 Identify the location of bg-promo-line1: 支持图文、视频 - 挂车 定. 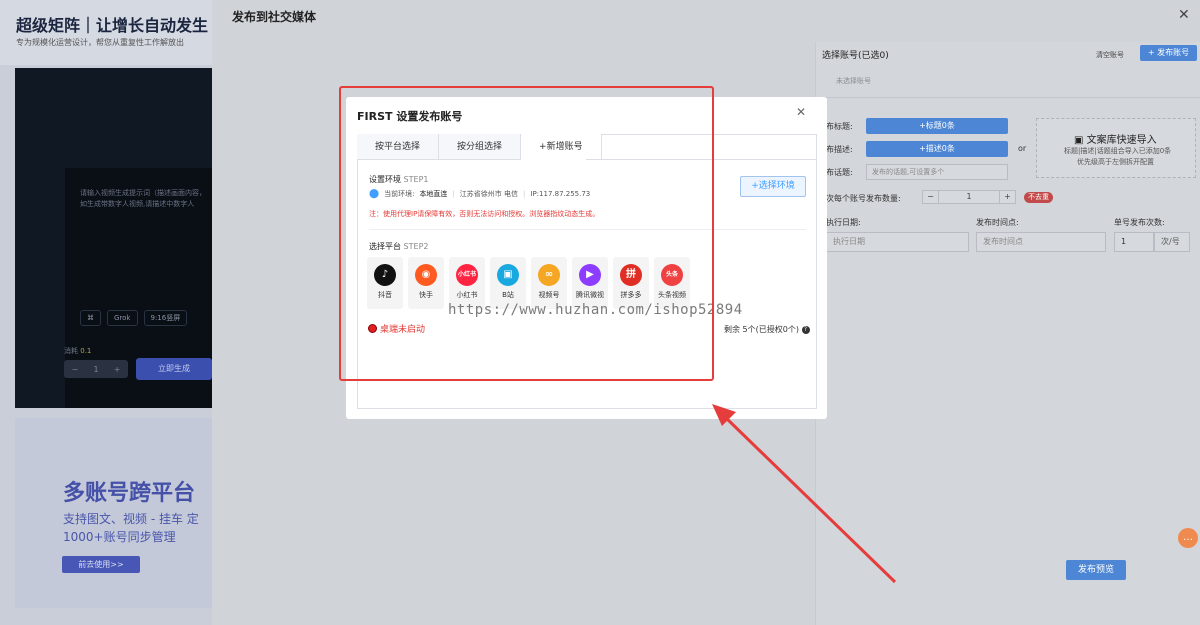
(131, 519).